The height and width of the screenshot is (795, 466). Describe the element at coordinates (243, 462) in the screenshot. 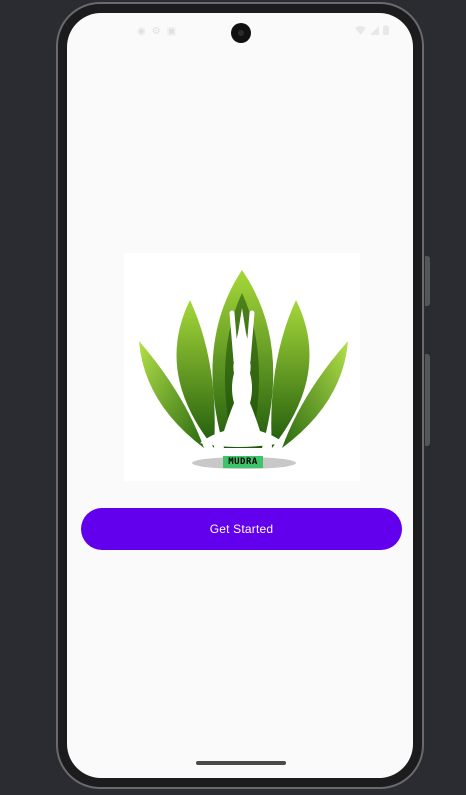

I see `brand-name: MUDRA` at that location.